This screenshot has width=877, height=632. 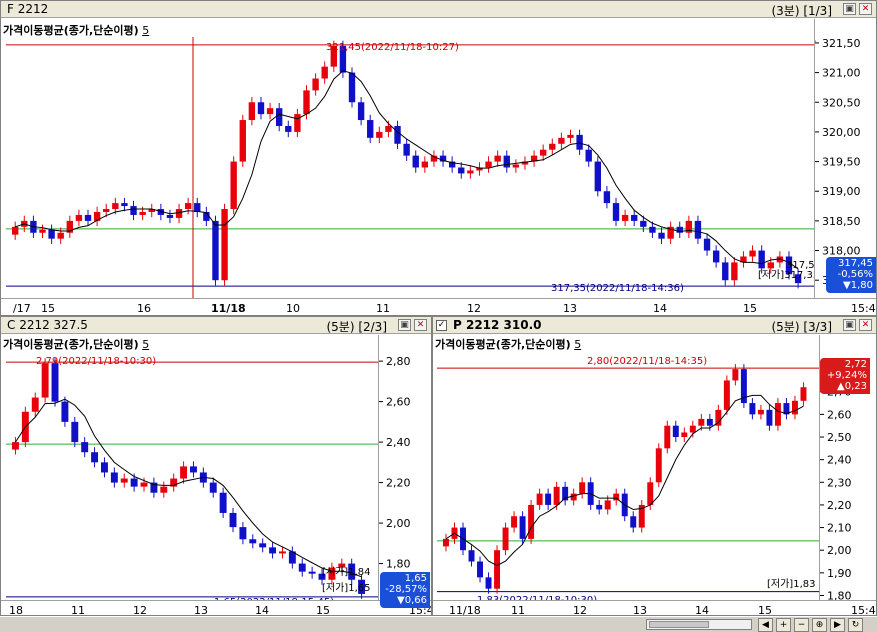 I want to click on x-tick-label: 15, so click(x=48, y=308).